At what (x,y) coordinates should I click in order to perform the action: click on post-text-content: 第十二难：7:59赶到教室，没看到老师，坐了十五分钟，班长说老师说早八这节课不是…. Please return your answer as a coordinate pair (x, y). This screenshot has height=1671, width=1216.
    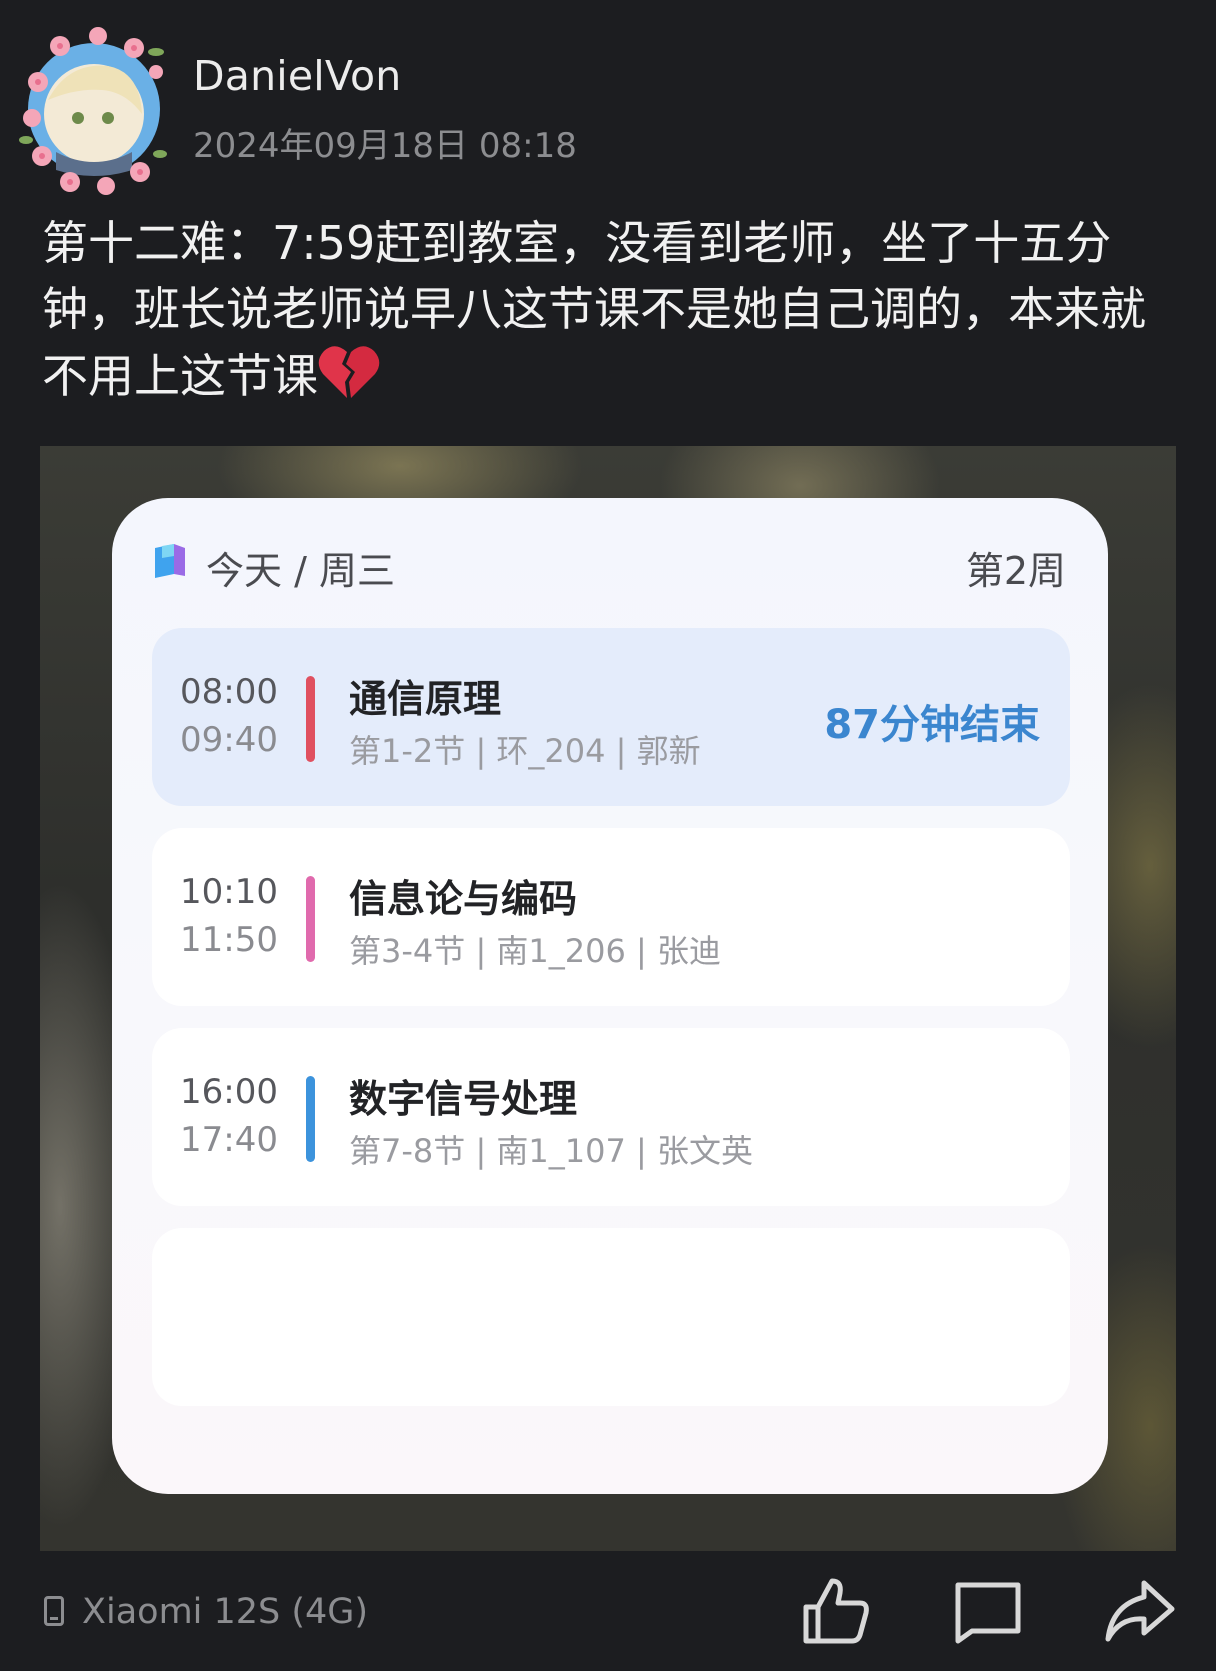
    Looking at the image, I should click on (594, 309).